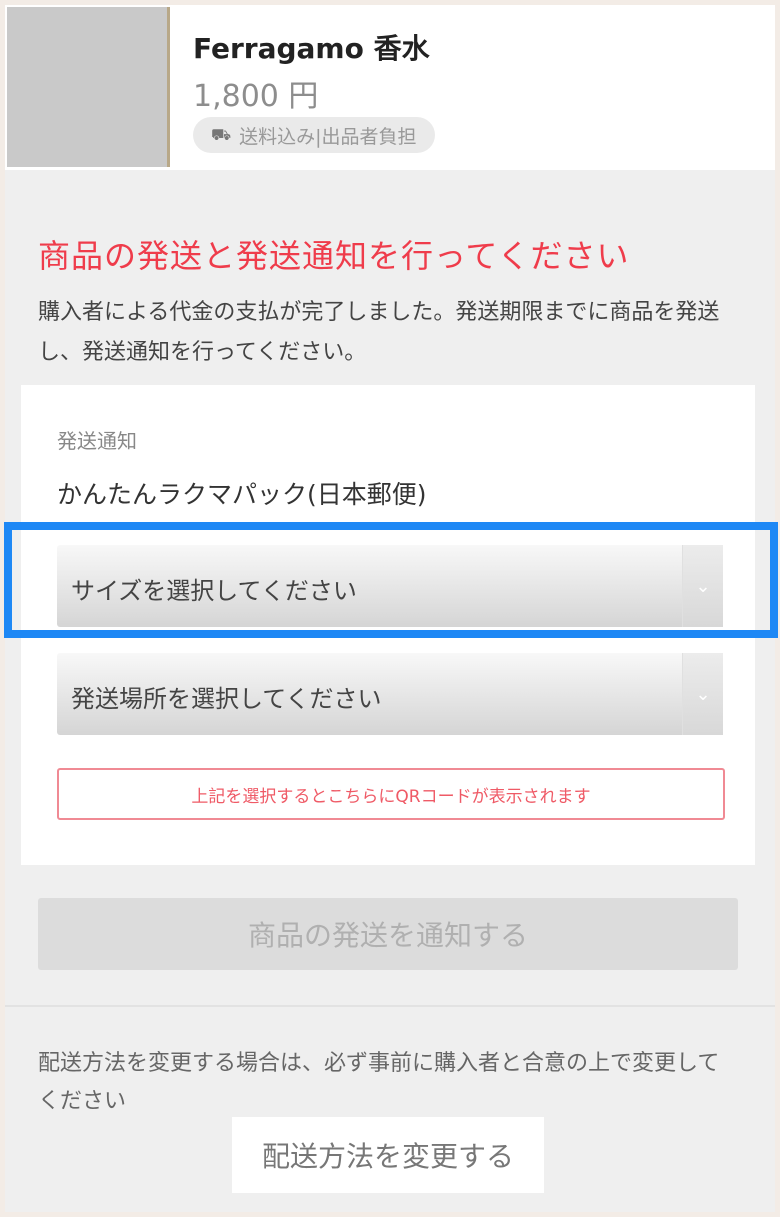  Describe the element at coordinates (388, 1155) in the screenshot. I see `change-method-button: 配送方法を変更する` at that location.